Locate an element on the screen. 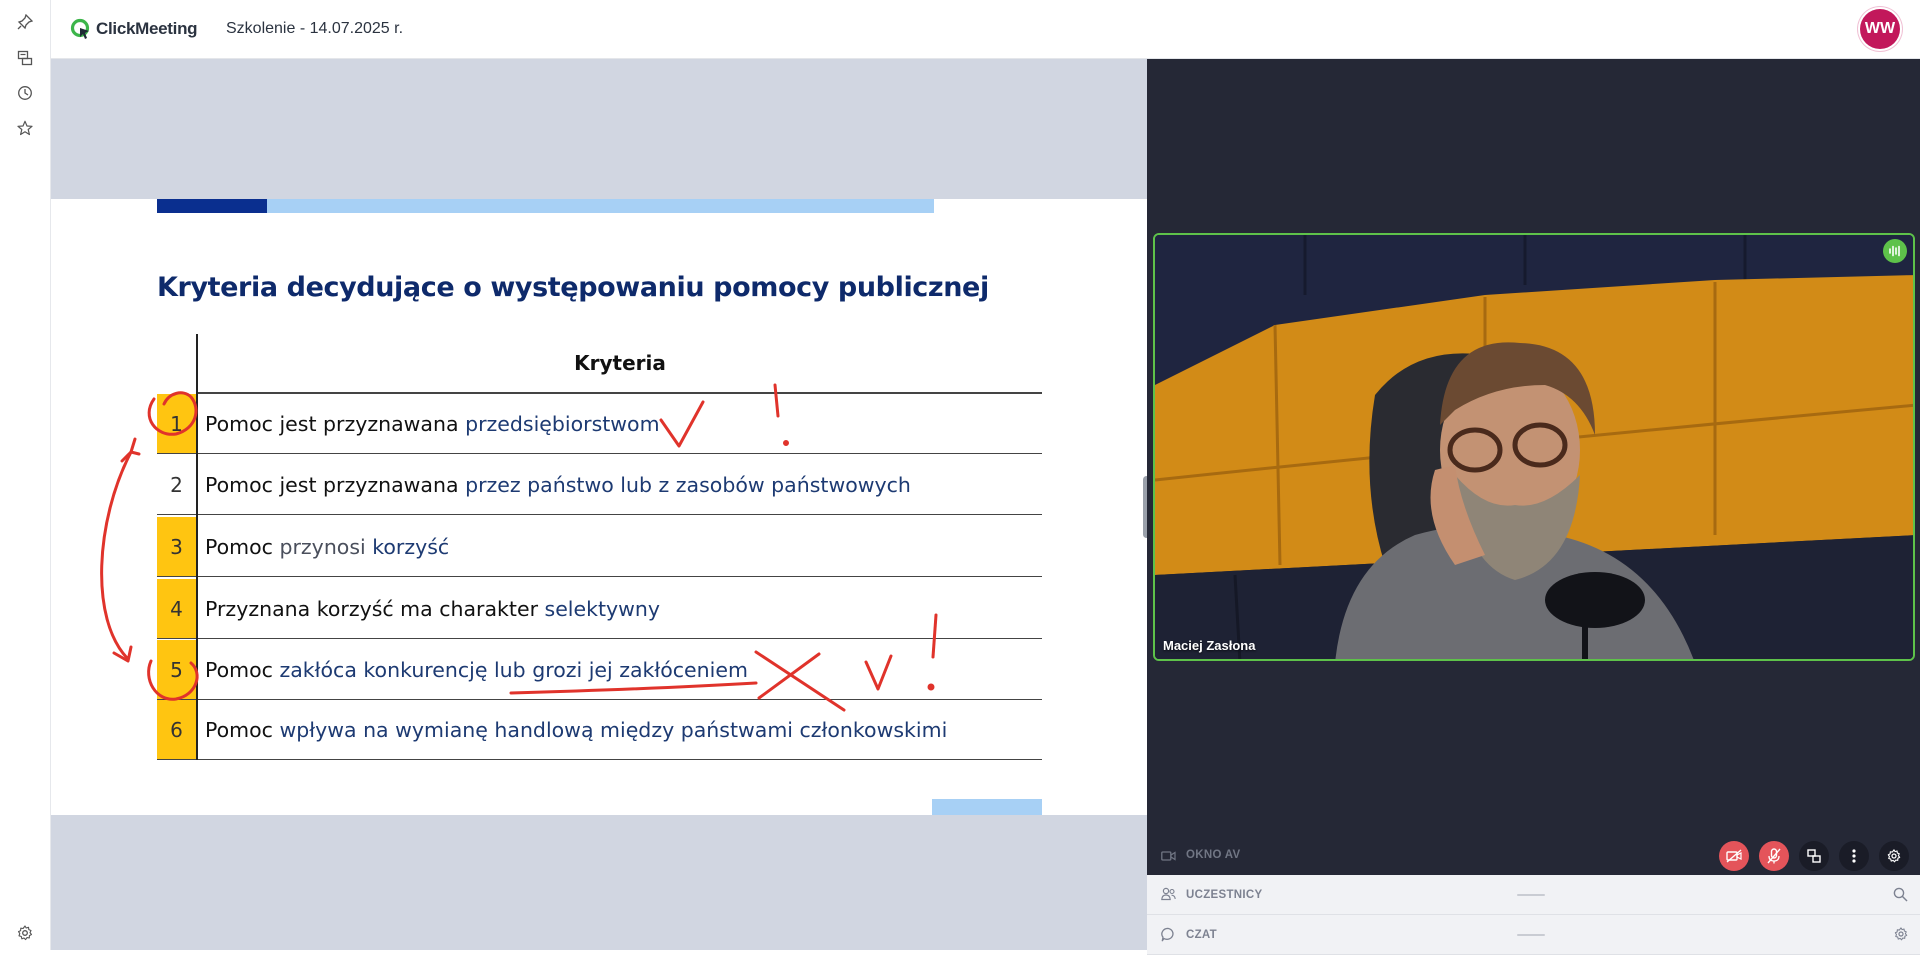 The width and height of the screenshot is (1920, 955). participants-grip is located at coordinates (1531, 895).